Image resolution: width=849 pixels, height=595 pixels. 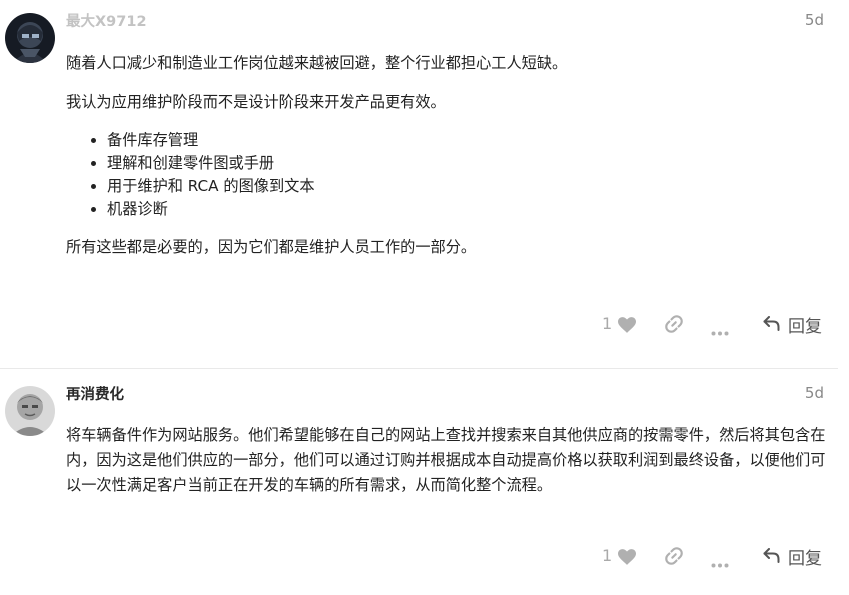 What do you see at coordinates (95, 393) in the screenshot?
I see `username: 再消费化` at bounding box center [95, 393].